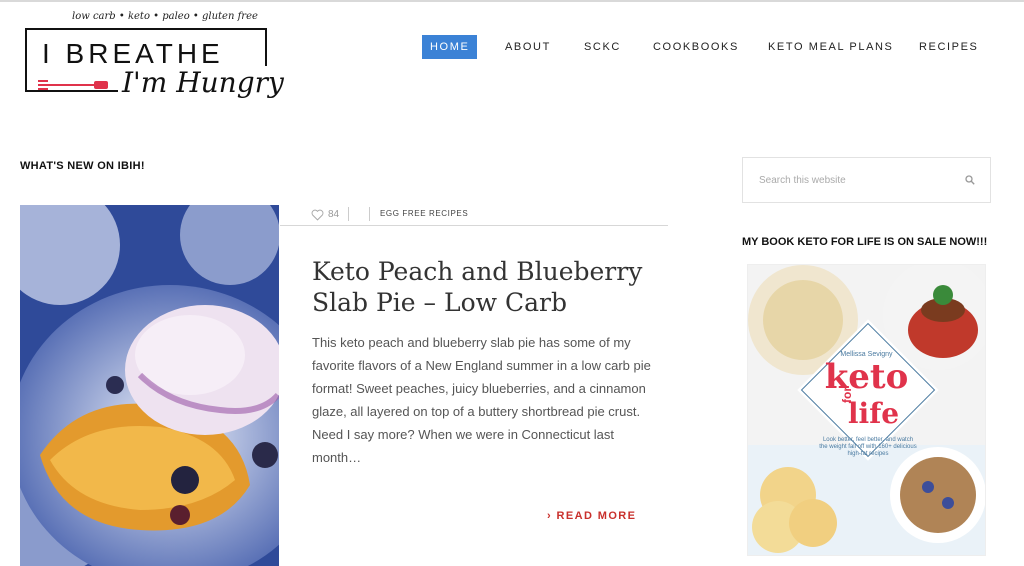 The width and height of the screenshot is (1024, 566). I want to click on read-more-label: READ MORE, so click(596, 516).